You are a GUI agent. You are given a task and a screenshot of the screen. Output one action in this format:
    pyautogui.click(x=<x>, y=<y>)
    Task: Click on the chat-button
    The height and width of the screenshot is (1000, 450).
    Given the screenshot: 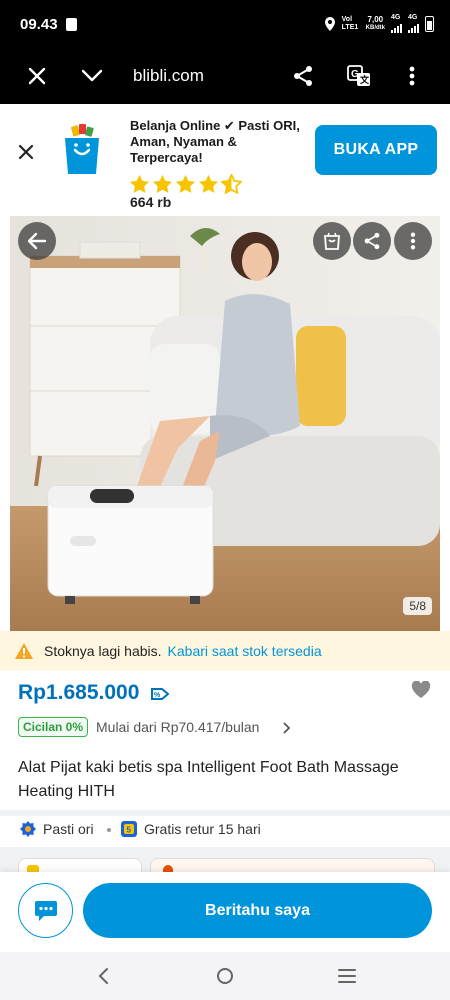 What is the action you would take?
    pyautogui.click(x=45, y=910)
    